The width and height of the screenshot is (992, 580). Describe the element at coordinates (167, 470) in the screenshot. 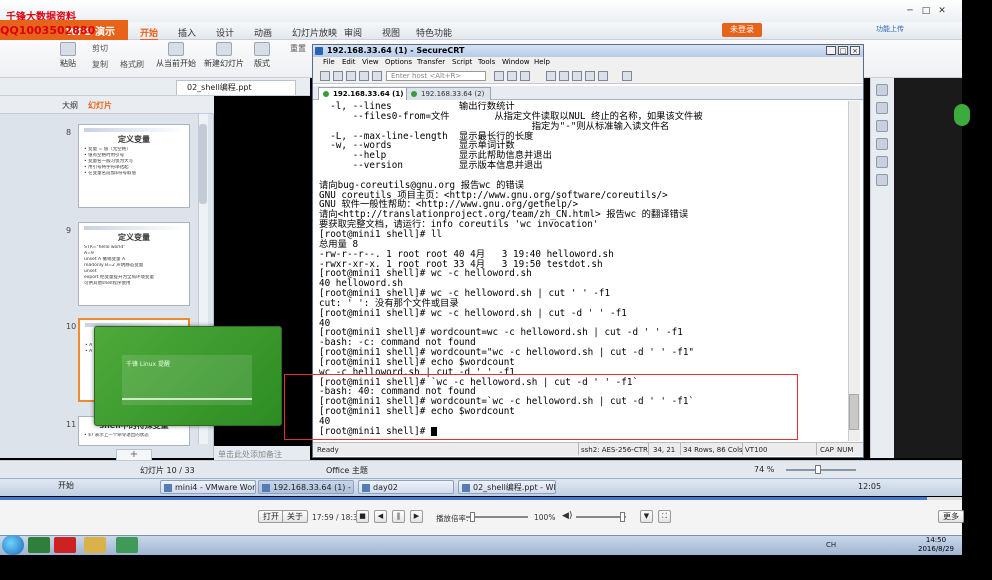

I see `slide-index: 幻灯片 10 / 33` at that location.